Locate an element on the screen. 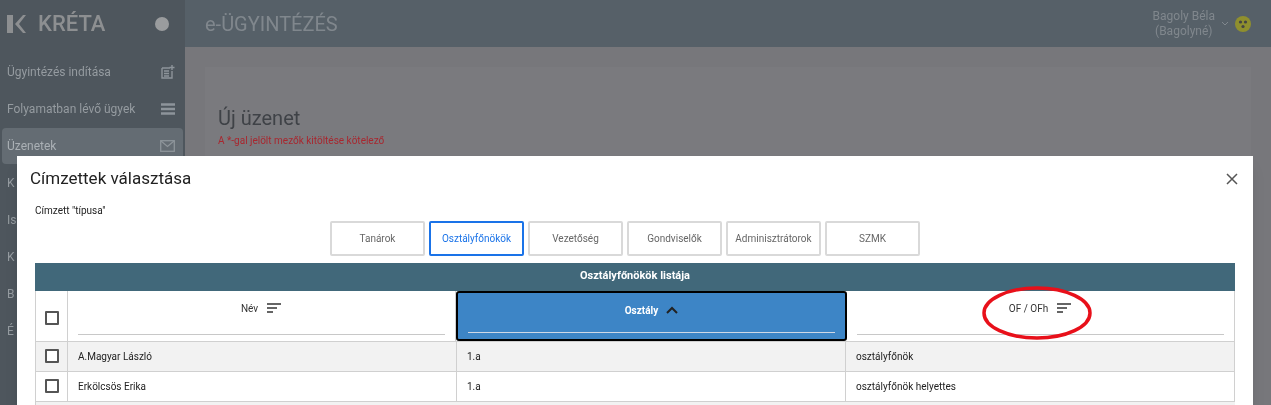 The height and width of the screenshot is (405, 1271). close-icon is located at coordinates (1232, 178).